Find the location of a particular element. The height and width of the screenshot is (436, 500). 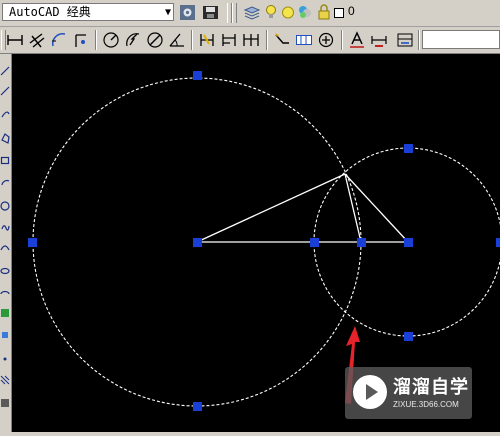

dim-edit-icon is located at coordinates (356, 39).